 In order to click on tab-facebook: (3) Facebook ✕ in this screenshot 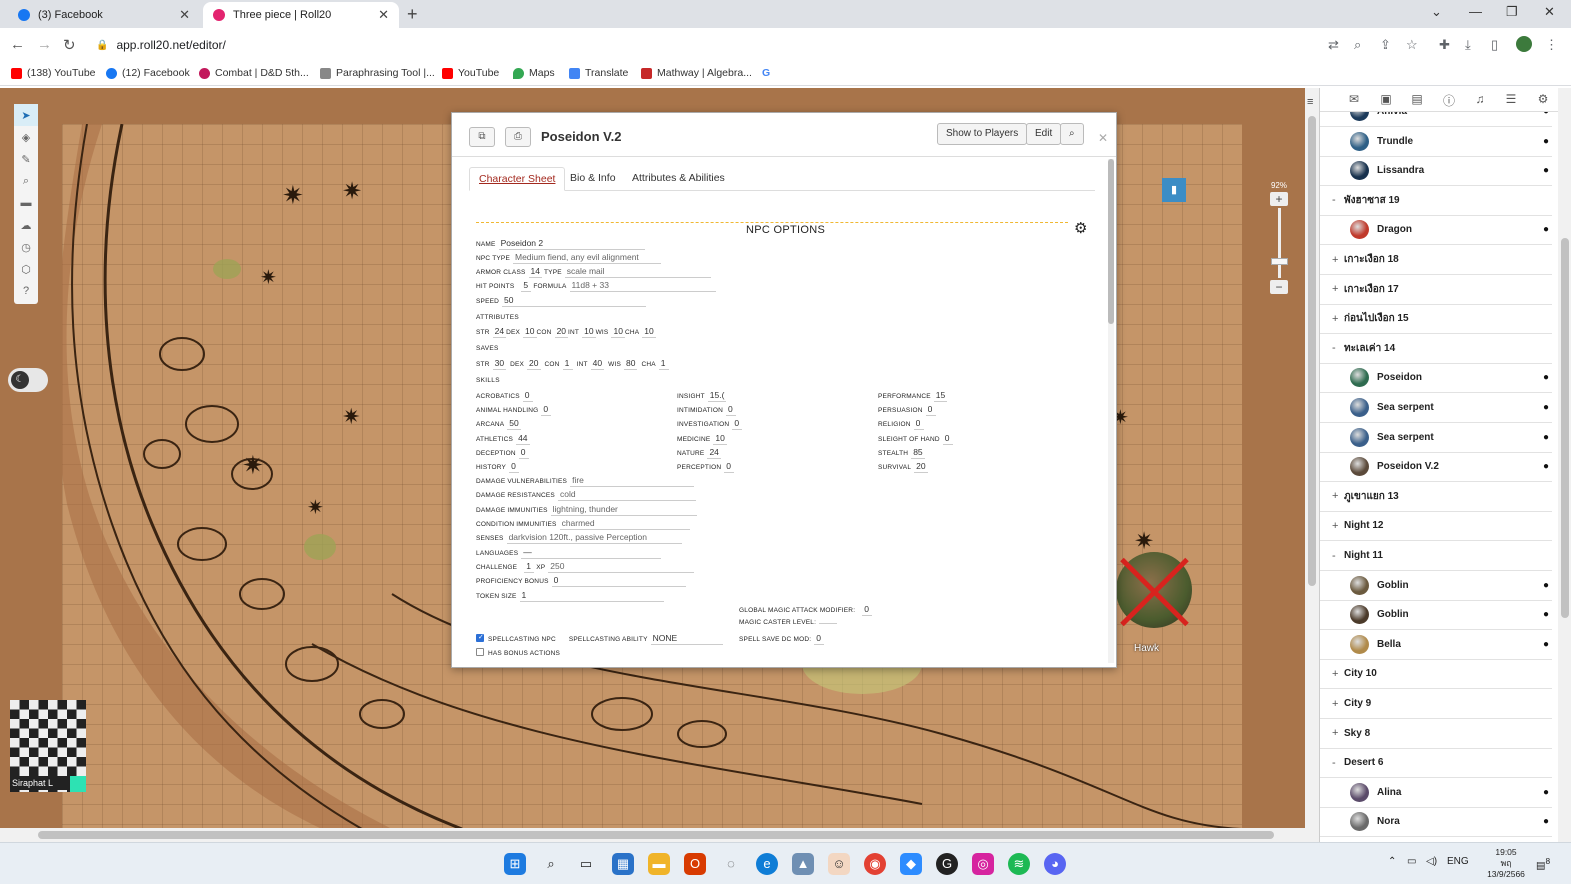, I will do `click(104, 15)`.